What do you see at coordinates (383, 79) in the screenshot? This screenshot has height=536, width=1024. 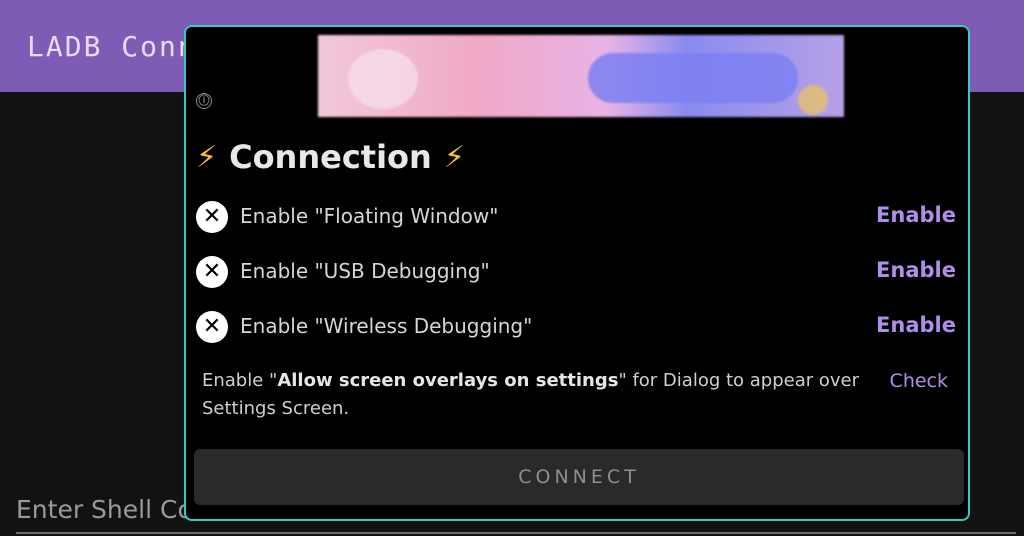 I see `ad-image` at bounding box center [383, 79].